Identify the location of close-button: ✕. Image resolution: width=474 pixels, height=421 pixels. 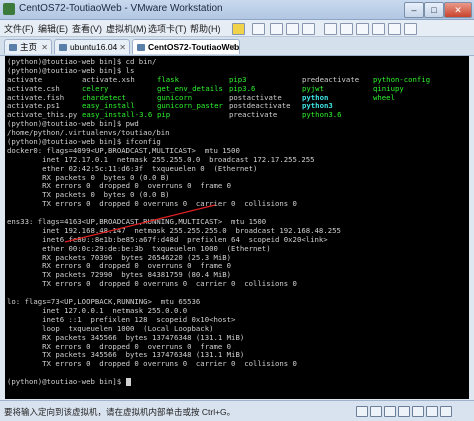
(458, 10).